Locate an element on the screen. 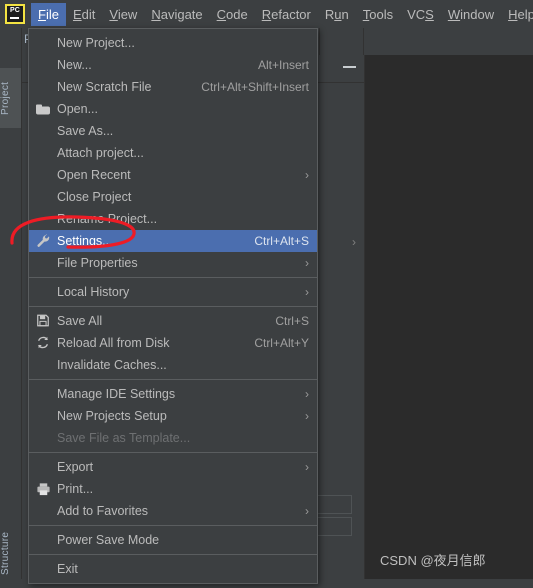  menu-item-label: Save All is located at coordinates (80, 321).